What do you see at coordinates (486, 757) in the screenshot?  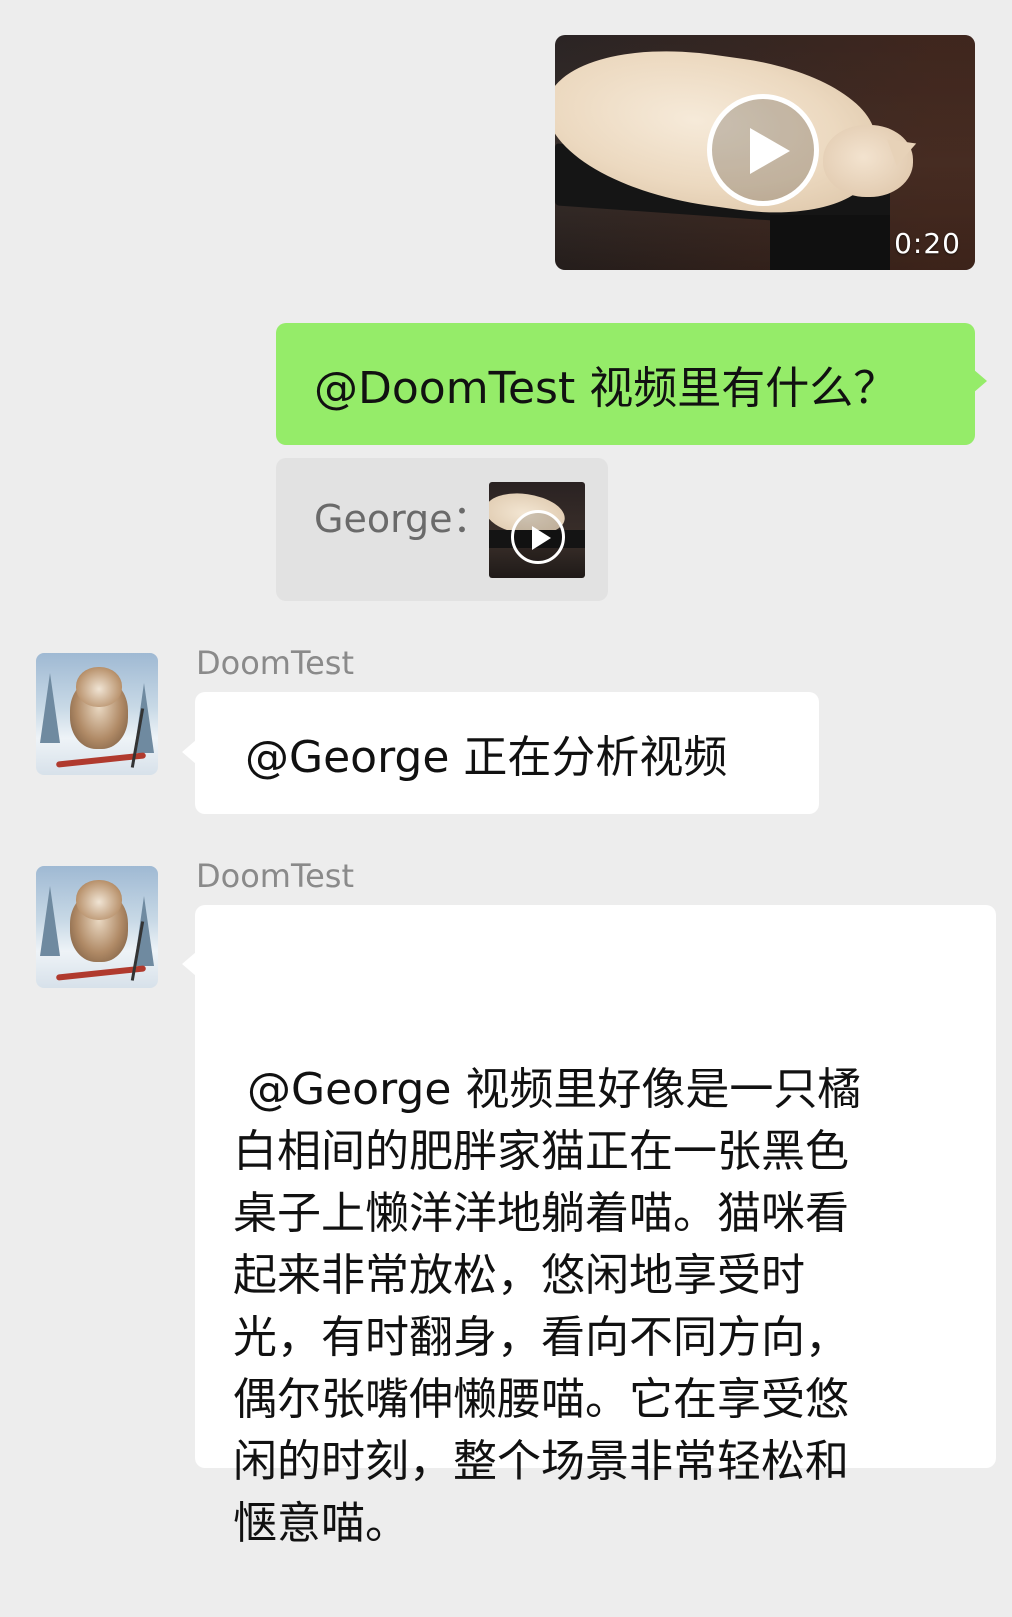 I see `incoming-message-text: @George 正在分析视频` at bounding box center [486, 757].